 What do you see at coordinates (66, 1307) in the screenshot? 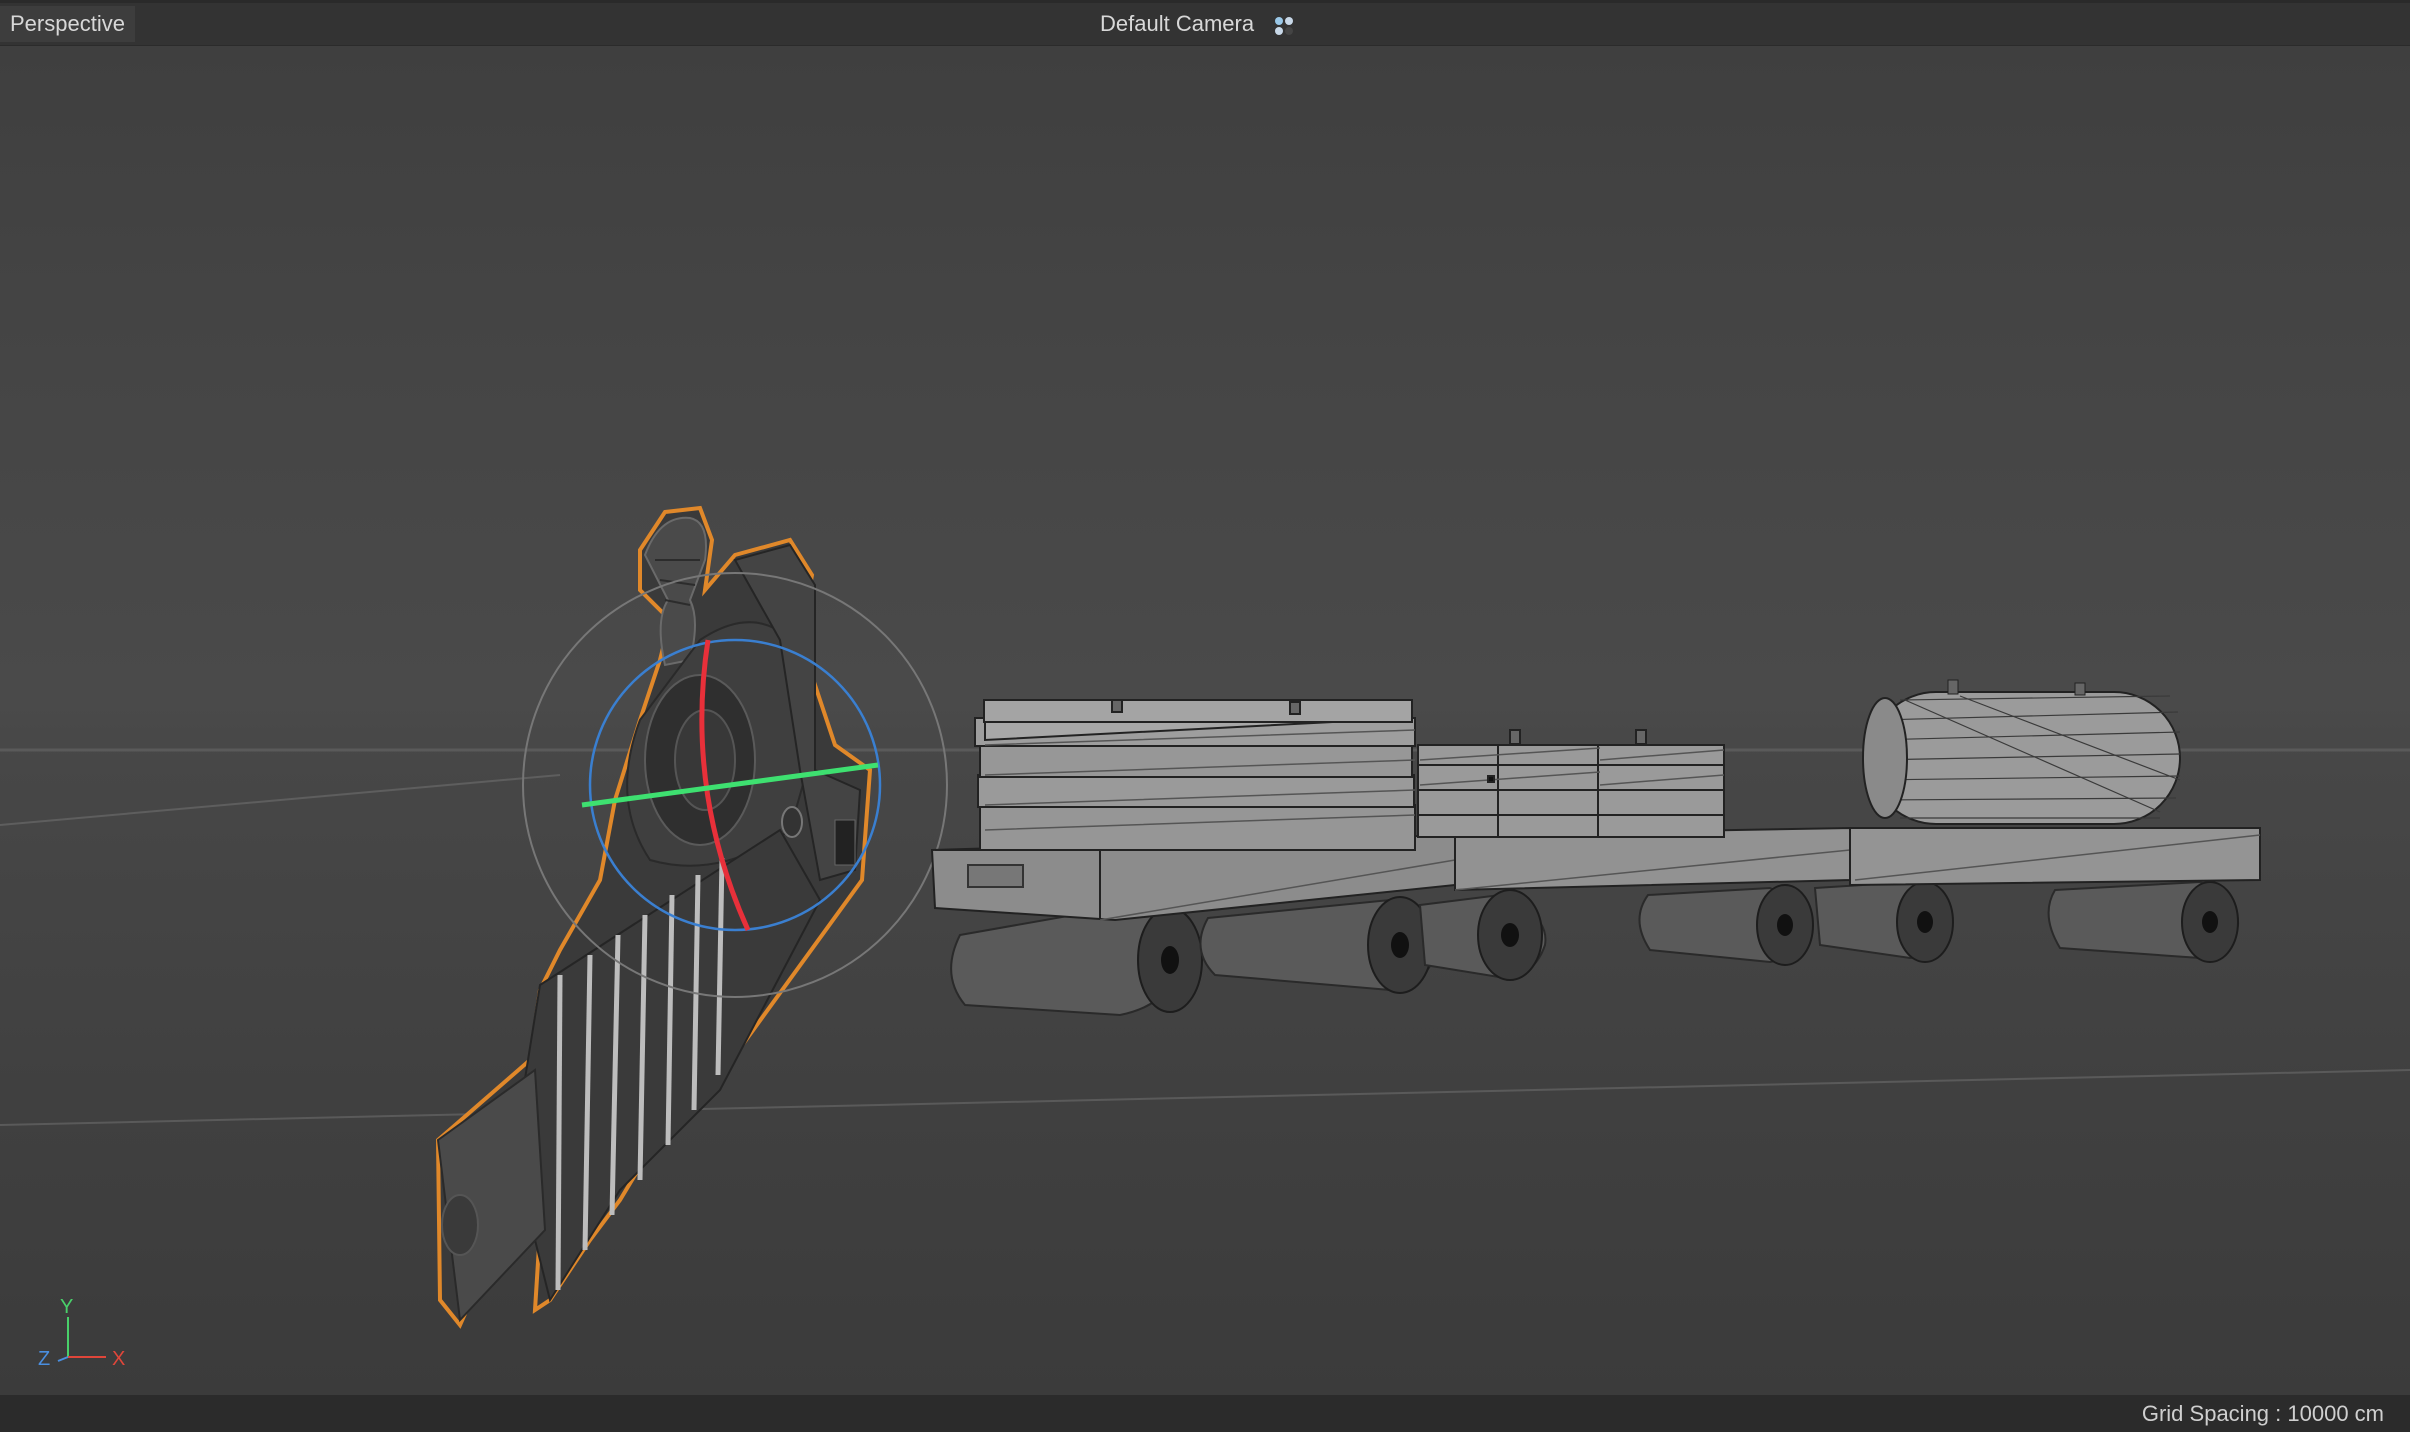
I see `axis-y-label: Y` at bounding box center [66, 1307].